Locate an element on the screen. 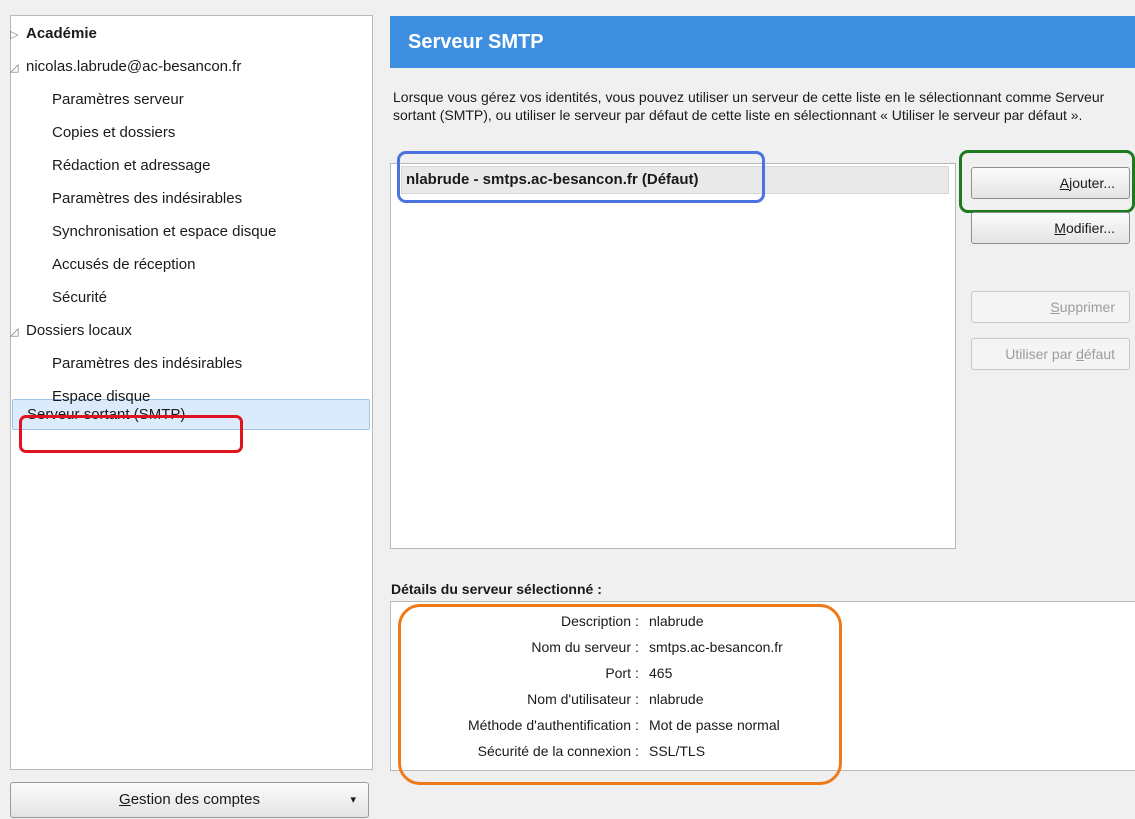  tree-item-receipts: Accusés de réception is located at coordinates (123, 265).